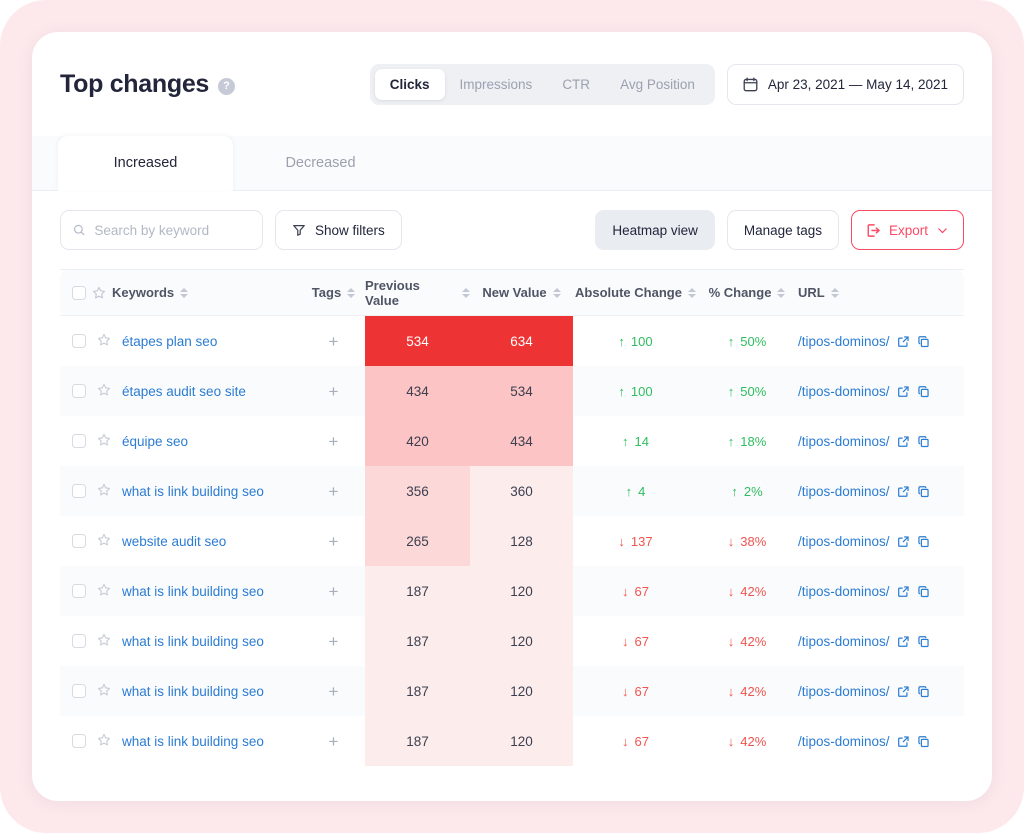  Describe the element at coordinates (907, 230) in the screenshot. I see `export-button: Export` at that location.